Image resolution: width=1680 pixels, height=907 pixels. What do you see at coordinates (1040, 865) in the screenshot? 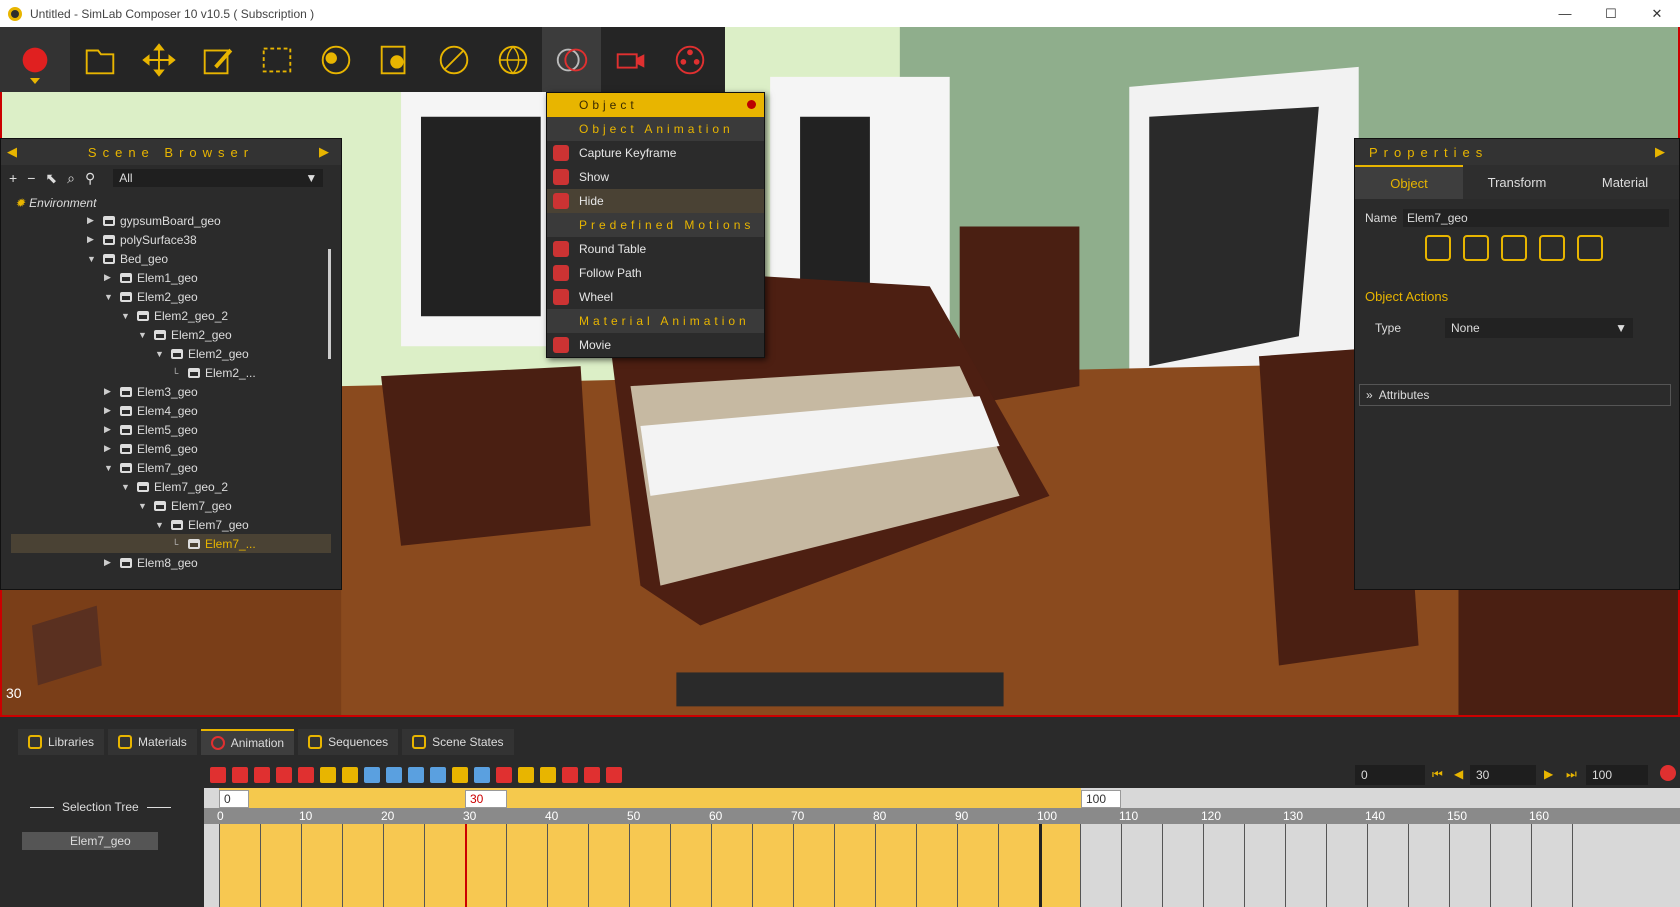
I see `end-marker` at bounding box center [1040, 865].